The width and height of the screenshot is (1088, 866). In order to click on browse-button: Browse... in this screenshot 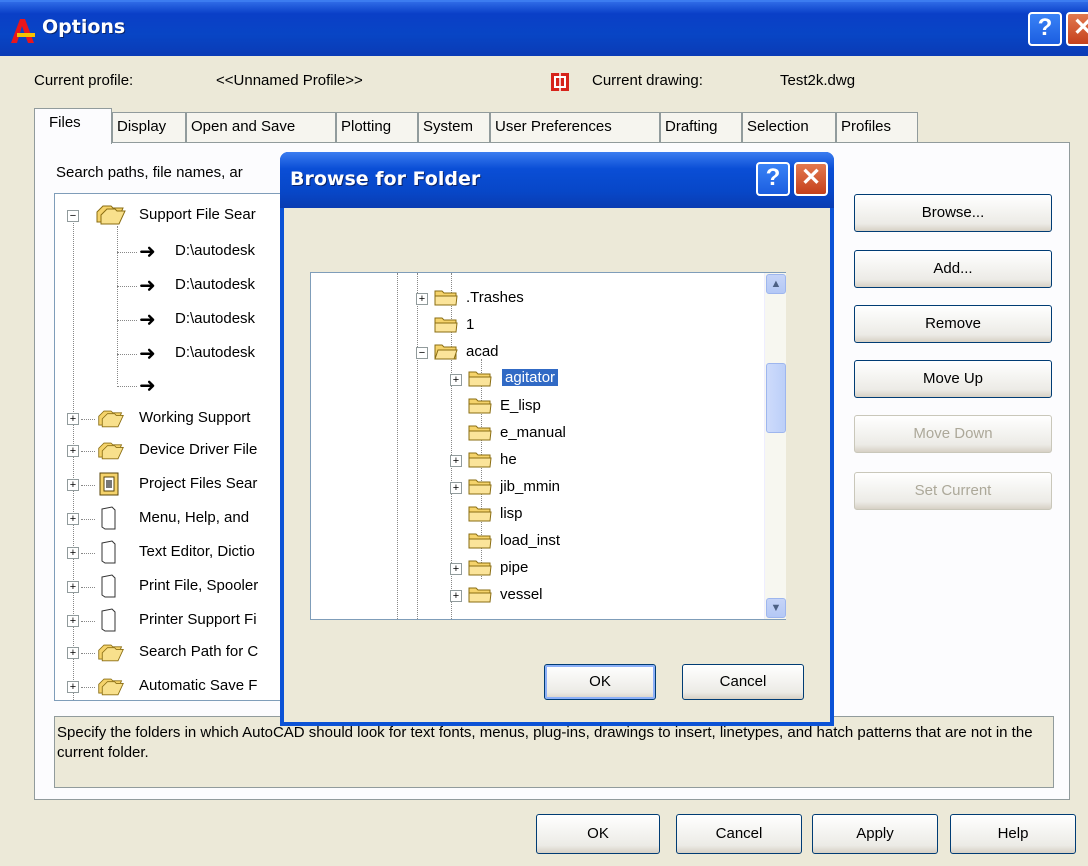, I will do `click(953, 213)`.